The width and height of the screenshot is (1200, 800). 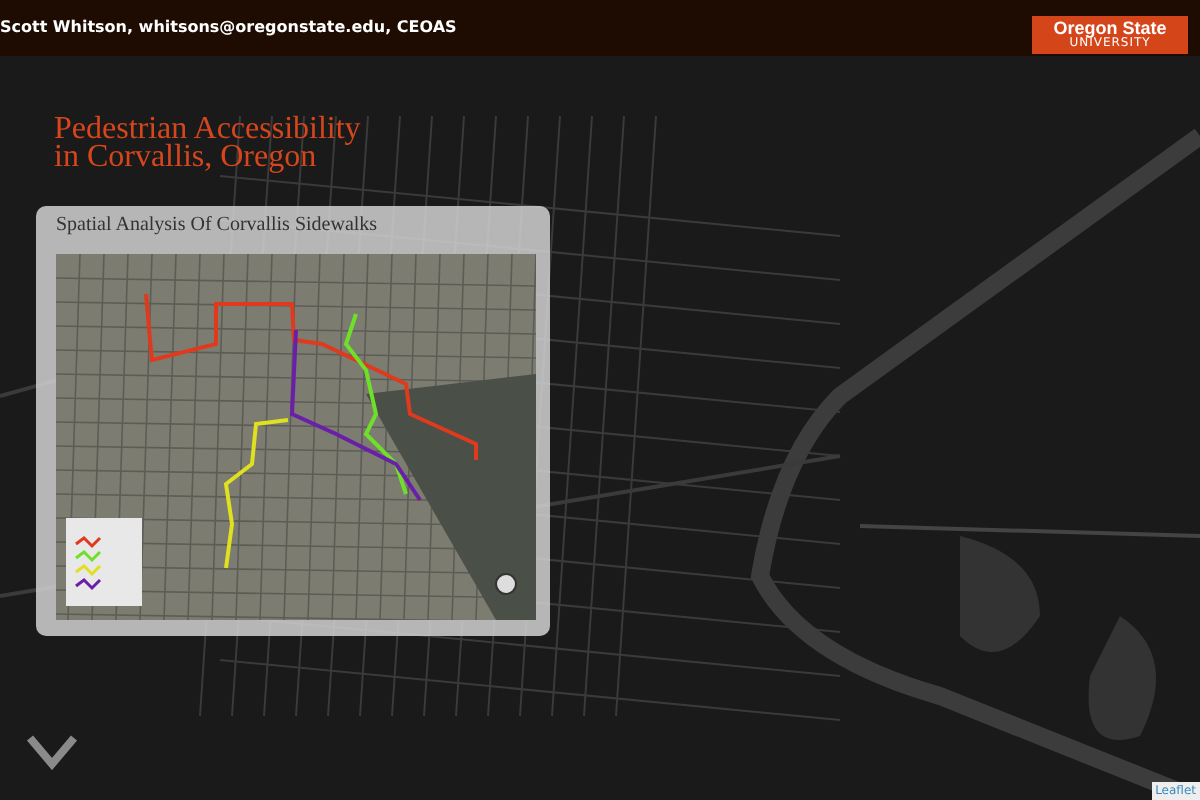 What do you see at coordinates (228, 27) in the screenshot?
I see `author-credit: Scott Whitson, whitsons@oregonstate.edu, CEOAS` at bounding box center [228, 27].